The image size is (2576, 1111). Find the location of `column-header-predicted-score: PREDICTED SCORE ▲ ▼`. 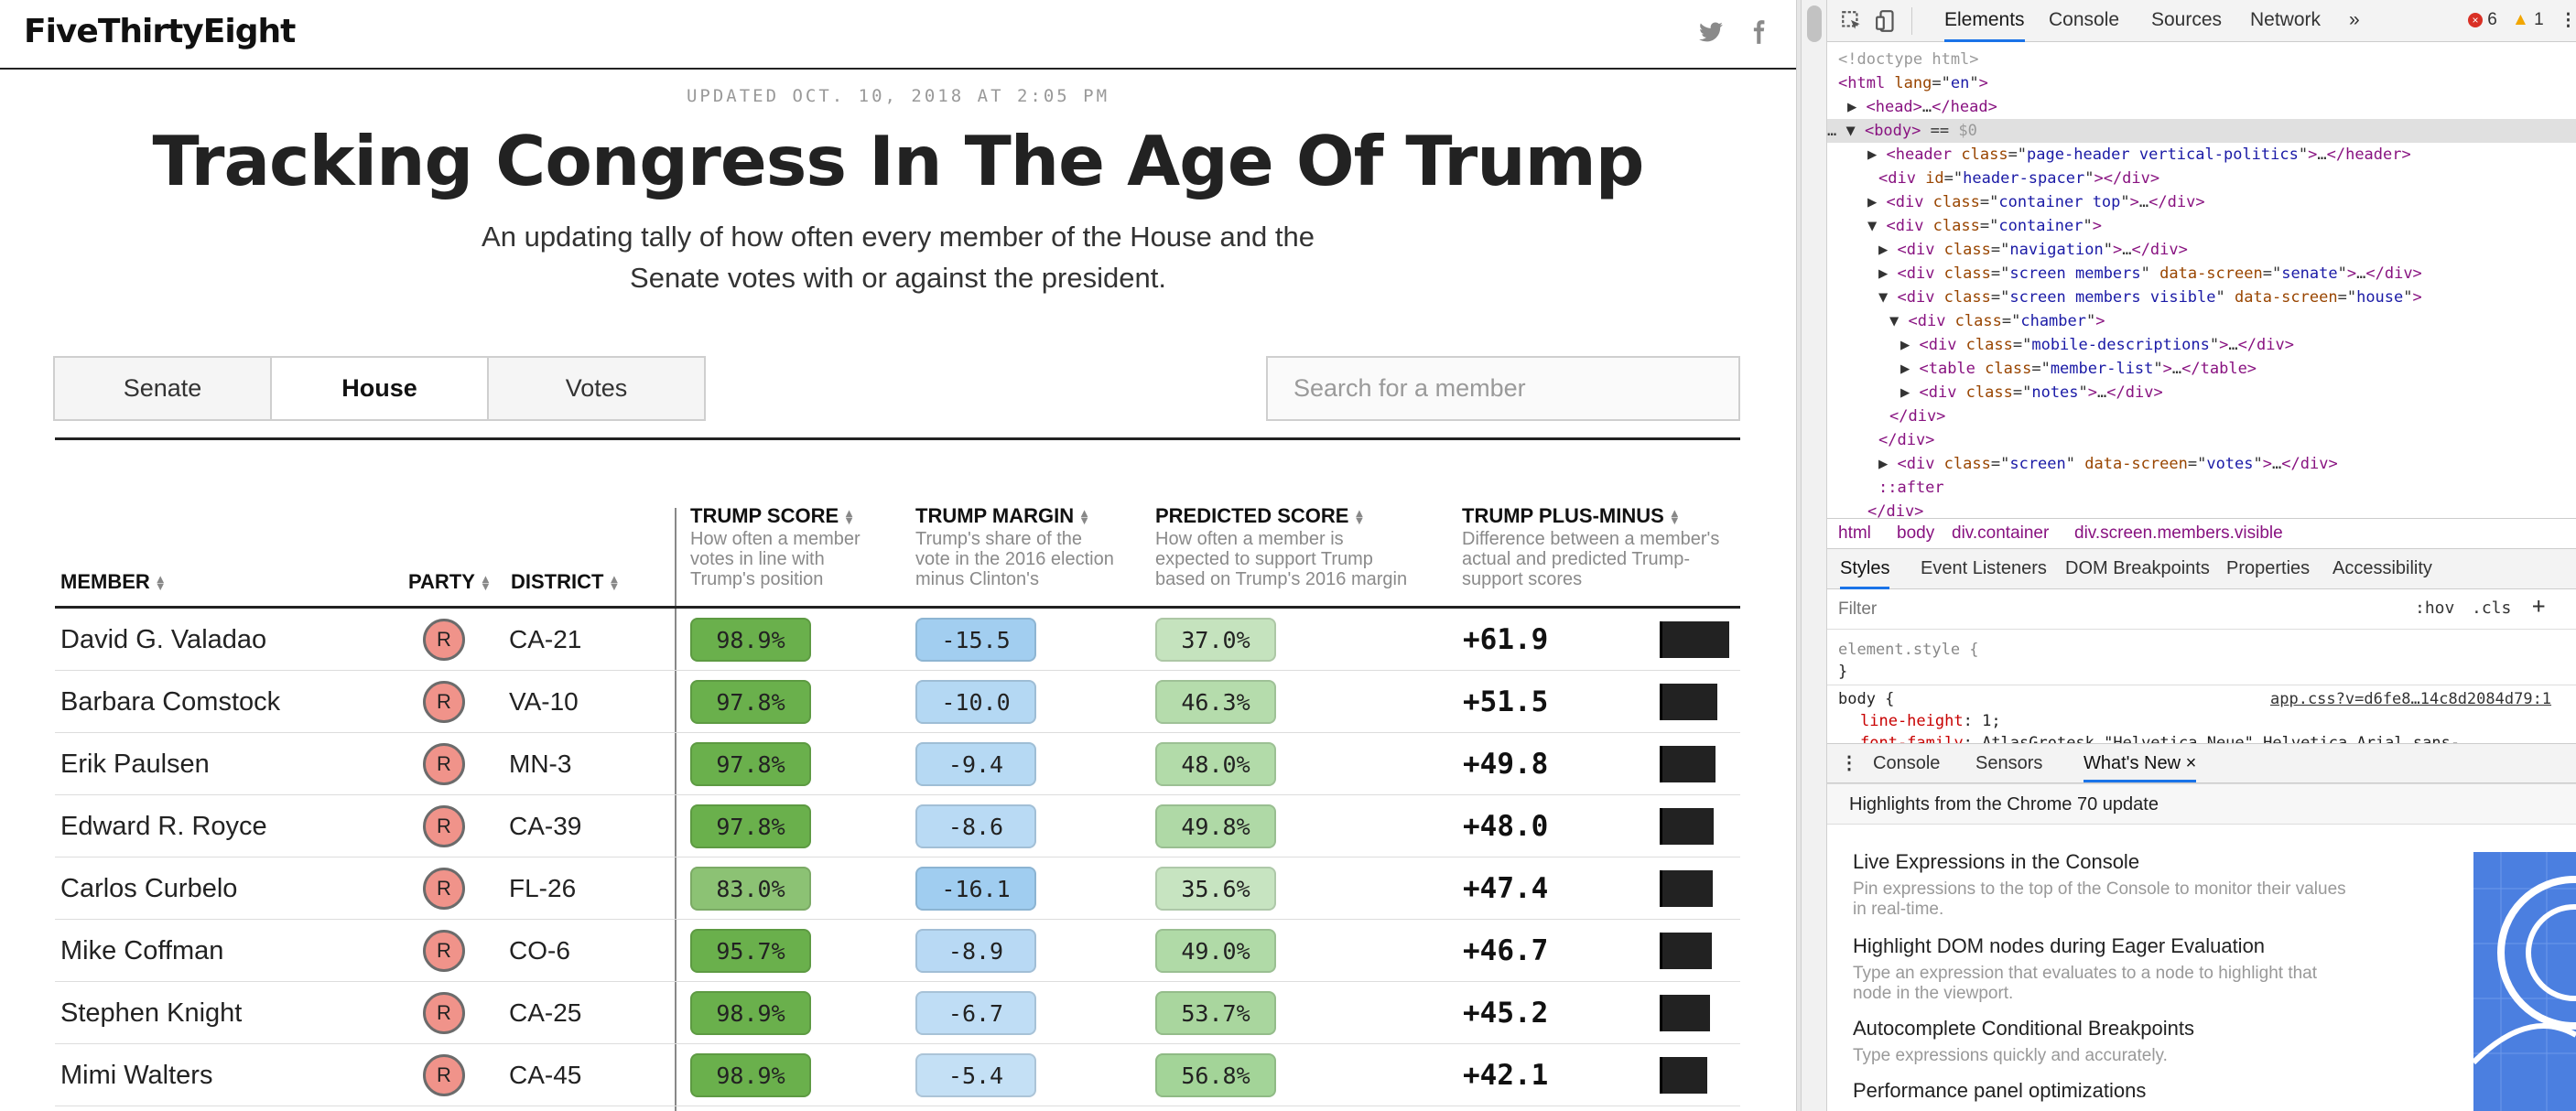

column-header-predicted-score: PREDICTED SCORE ▲ ▼ is located at coordinates (1260, 516).